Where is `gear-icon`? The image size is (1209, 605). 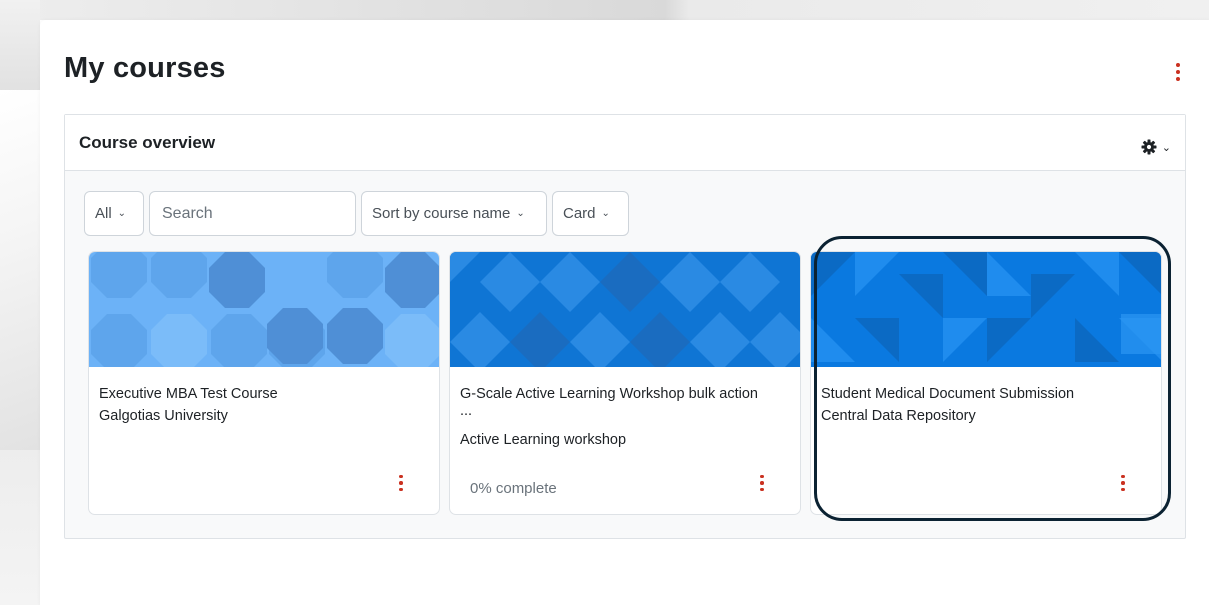
gear-icon is located at coordinates (1149, 147).